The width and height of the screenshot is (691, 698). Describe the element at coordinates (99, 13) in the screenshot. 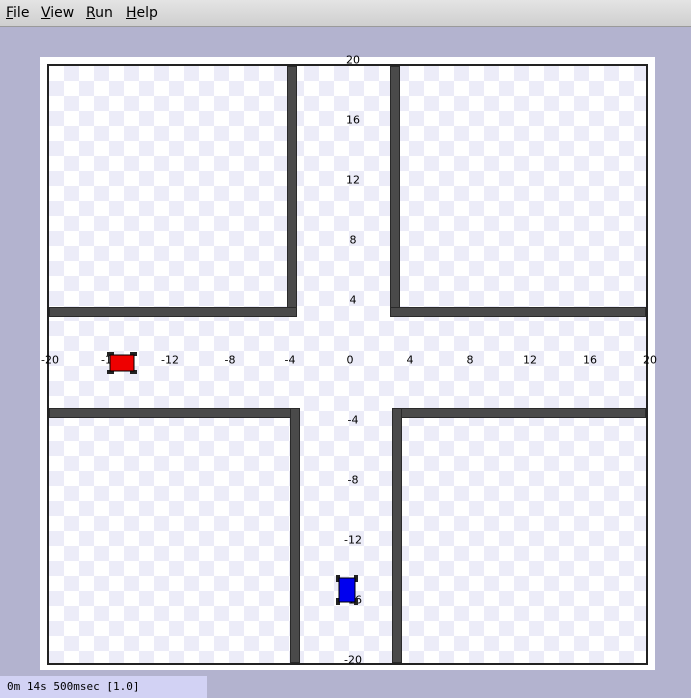

I see `menu-run: Run` at that location.